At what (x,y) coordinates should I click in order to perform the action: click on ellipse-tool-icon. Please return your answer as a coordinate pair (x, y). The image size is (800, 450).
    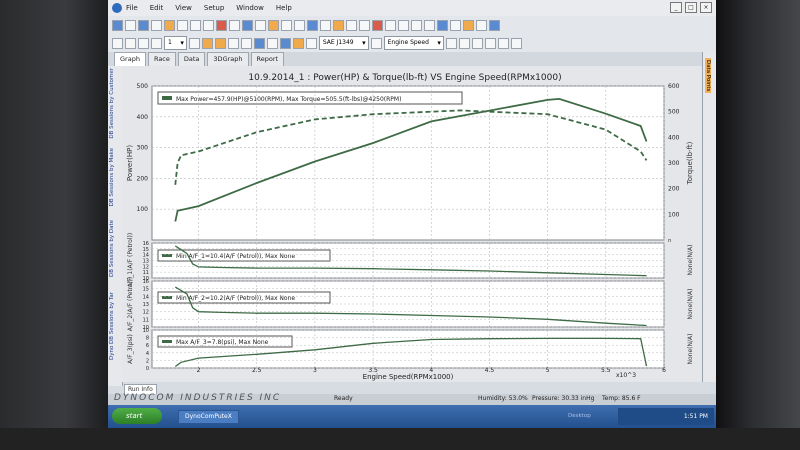
    Looking at the image, I should click on (429, 25).